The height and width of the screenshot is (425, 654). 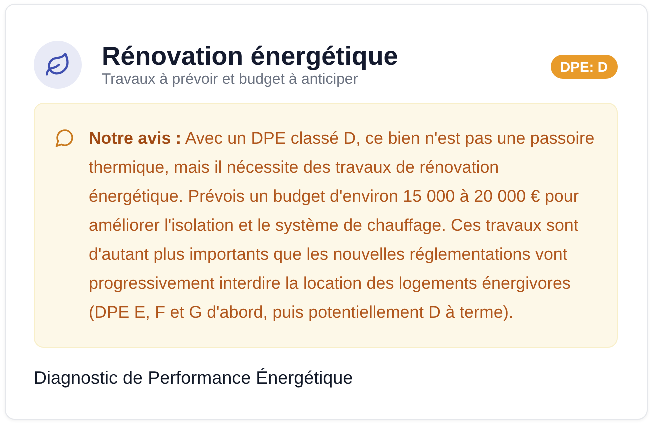 What do you see at coordinates (194, 378) in the screenshot?
I see `section-heading: Diagnostic de Performance Énergétique` at bounding box center [194, 378].